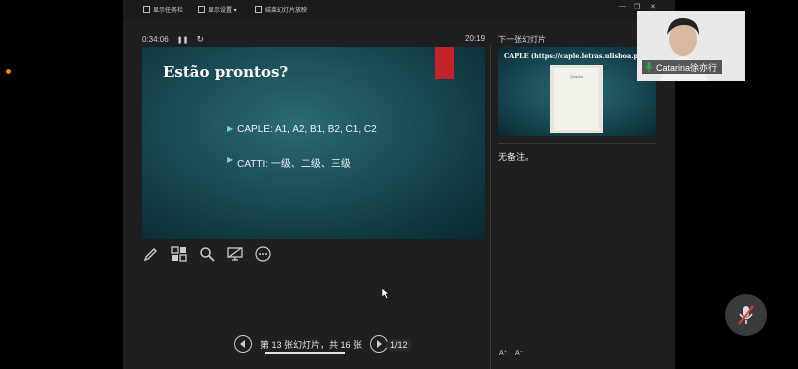 Image resolution: width=798 pixels, height=369 pixels. What do you see at coordinates (516, 157) in the screenshot?
I see `speaker-notes: 无备注。` at bounding box center [516, 157].